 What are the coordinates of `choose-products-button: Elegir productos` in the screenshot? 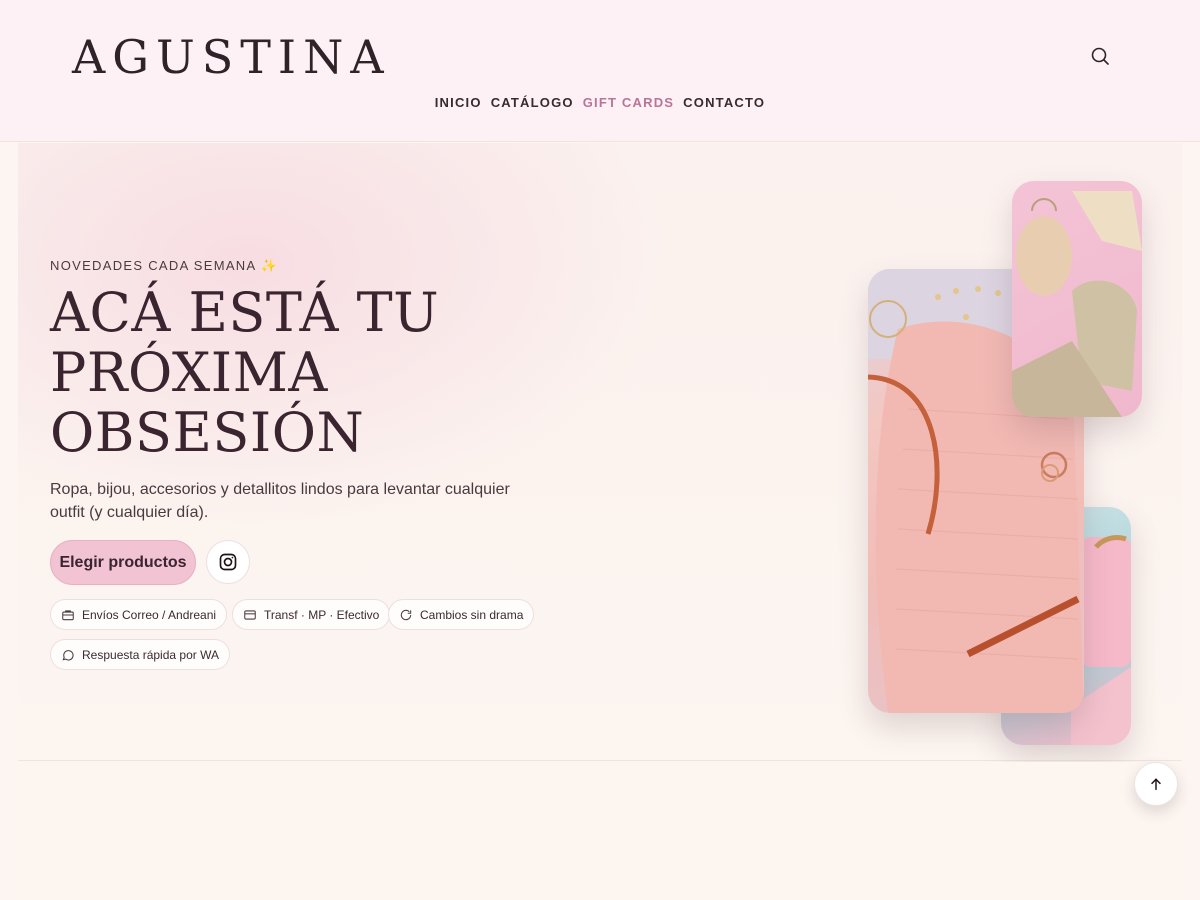 It's located at (123, 562).